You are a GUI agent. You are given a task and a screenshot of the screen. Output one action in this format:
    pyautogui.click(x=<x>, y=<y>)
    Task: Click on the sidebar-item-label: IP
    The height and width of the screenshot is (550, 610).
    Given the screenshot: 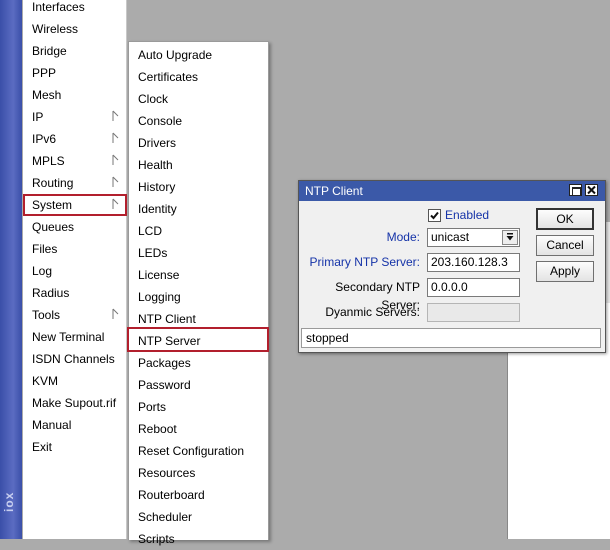 What is the action you would take?
    pyautogui.click(x=38, y=117)
    